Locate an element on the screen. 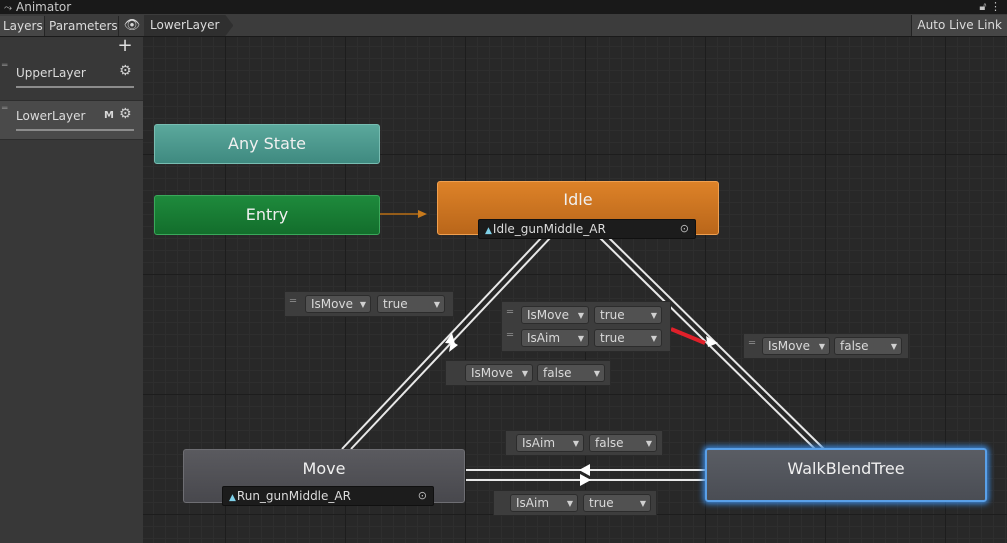 The width and height of the screenshot is (1007, 543). state-label: Entry is located at coordinates (267, 214).